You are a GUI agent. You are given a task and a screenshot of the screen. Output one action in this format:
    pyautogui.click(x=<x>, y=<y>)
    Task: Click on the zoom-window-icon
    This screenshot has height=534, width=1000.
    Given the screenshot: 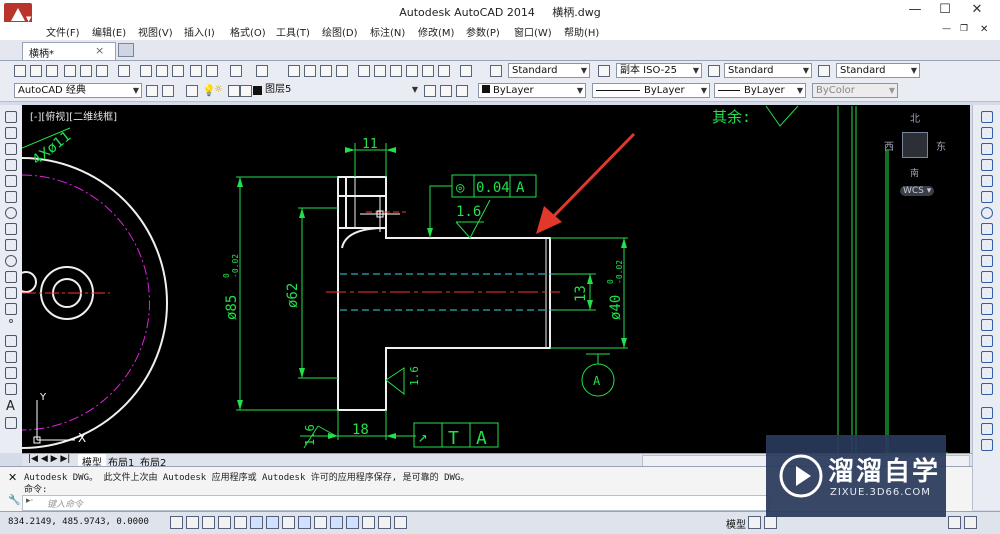 What is the action you would take?
    pyautogui.click(x=326, y=71)
    